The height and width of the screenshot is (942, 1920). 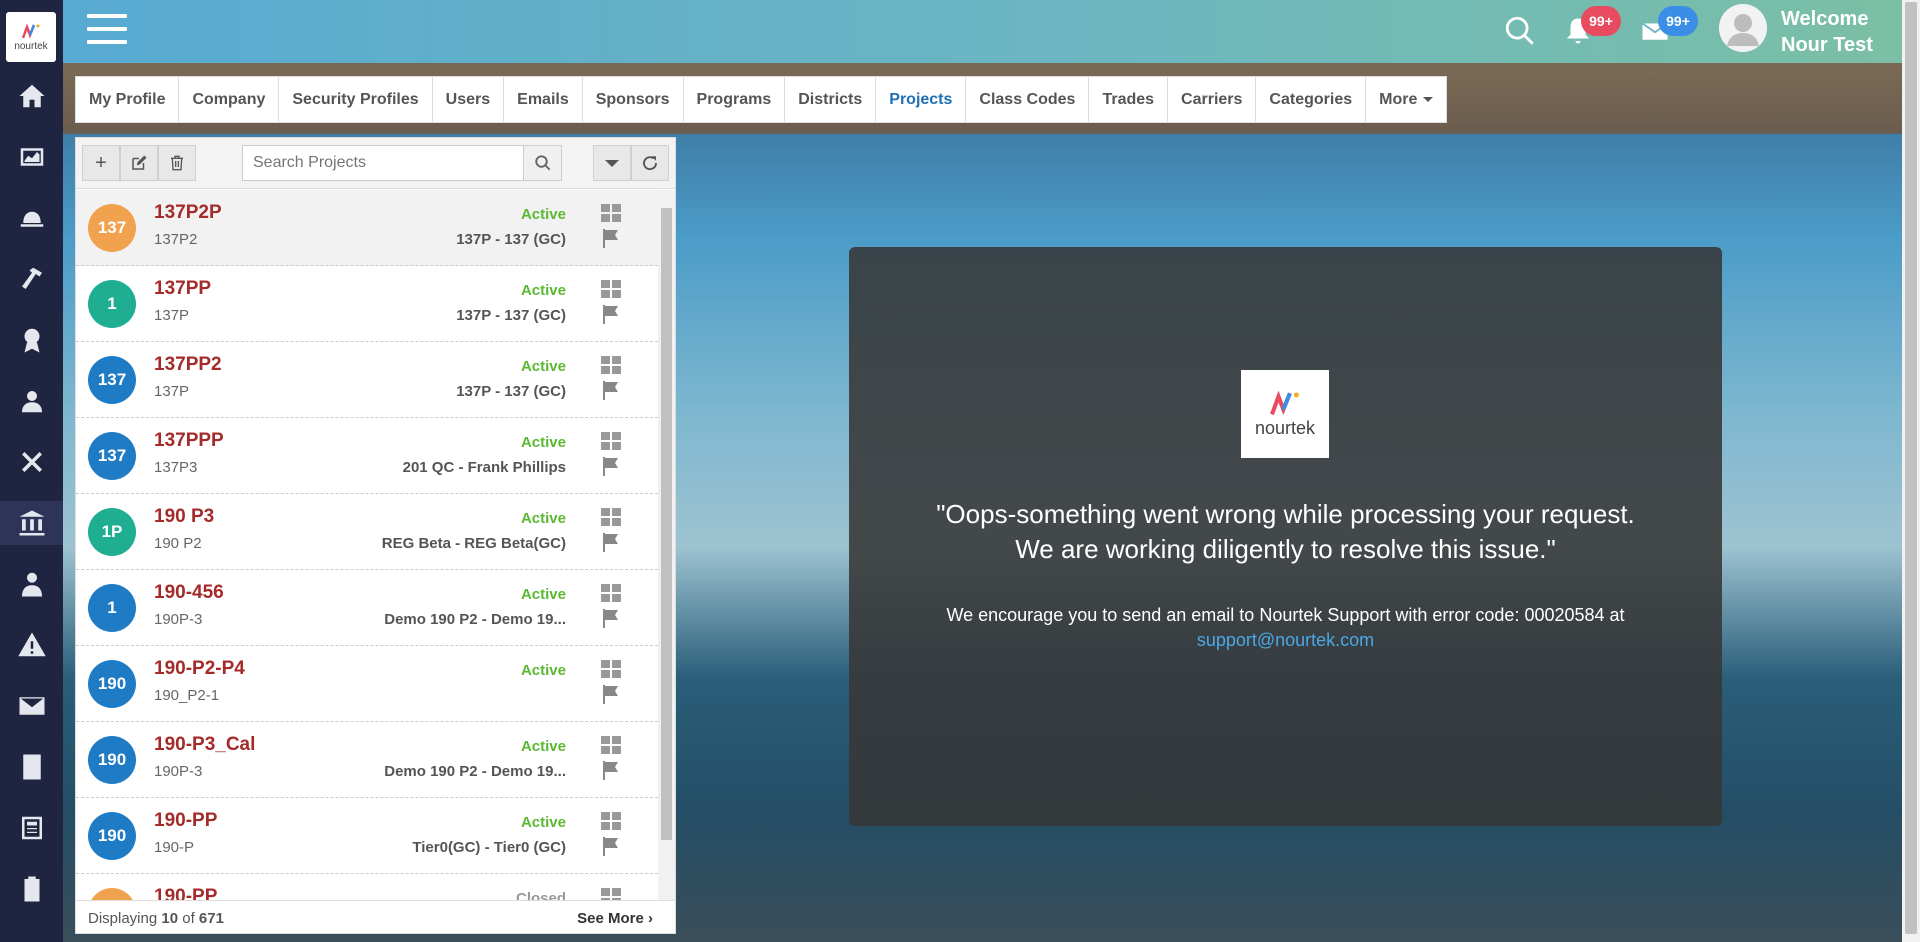 I want to click on page-scrollbar, so click(x=1911, y=471).